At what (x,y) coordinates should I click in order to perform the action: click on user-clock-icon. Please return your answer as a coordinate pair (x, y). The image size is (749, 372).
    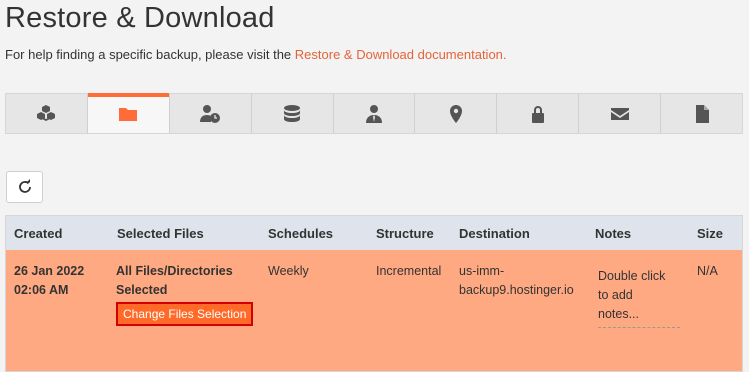
    Looking at the image, I should click on (210, 113).